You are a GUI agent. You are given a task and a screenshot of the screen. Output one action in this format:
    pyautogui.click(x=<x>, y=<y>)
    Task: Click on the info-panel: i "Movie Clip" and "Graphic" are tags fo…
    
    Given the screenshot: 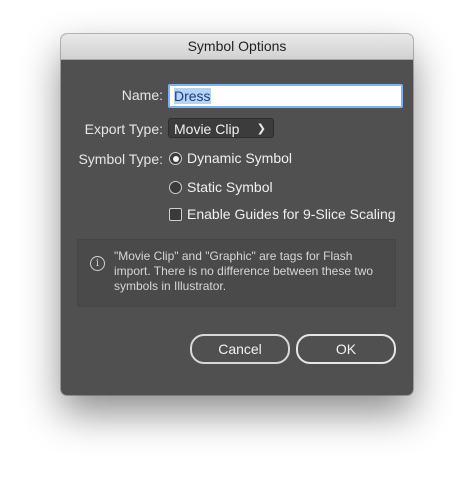 What is the action you would take?
    pyautogui.click(x=236, y=273)
    